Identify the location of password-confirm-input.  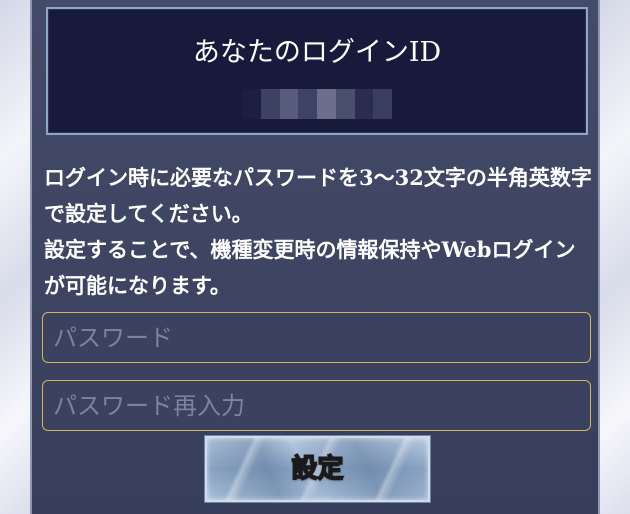
(316, 405).